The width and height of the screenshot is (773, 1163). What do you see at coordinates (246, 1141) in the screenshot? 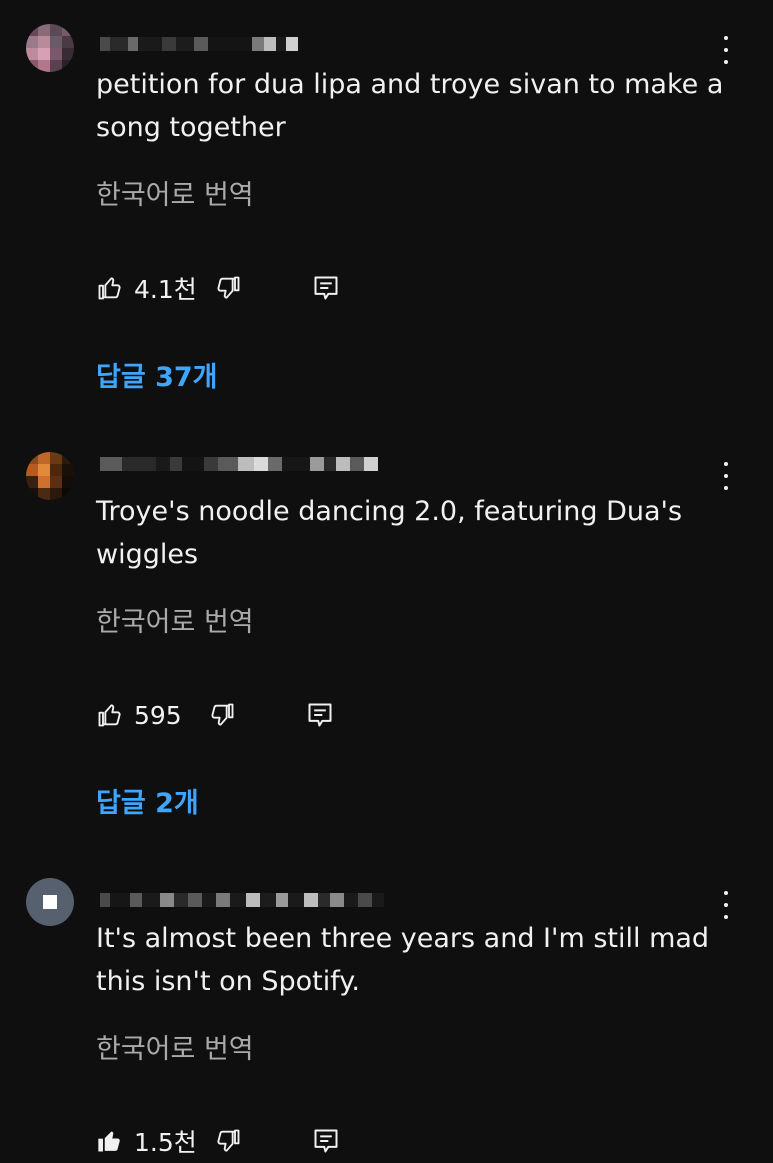
I see `comment-actions: 1.5천` at bounding box center [246, 1141].